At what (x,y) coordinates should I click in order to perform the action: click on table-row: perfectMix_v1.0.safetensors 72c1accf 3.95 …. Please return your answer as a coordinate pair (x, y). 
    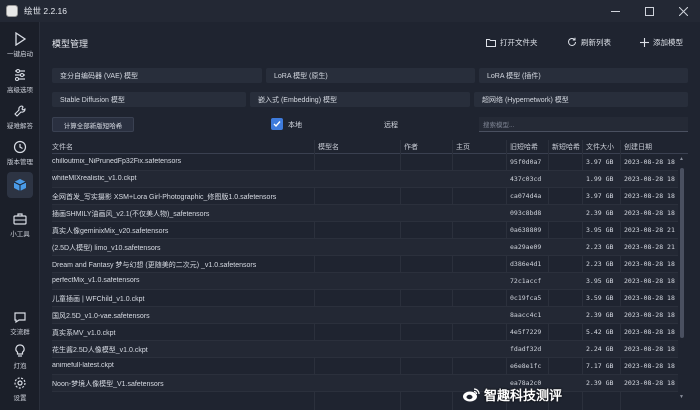
    Looking at the image, I should click on (365, 281).